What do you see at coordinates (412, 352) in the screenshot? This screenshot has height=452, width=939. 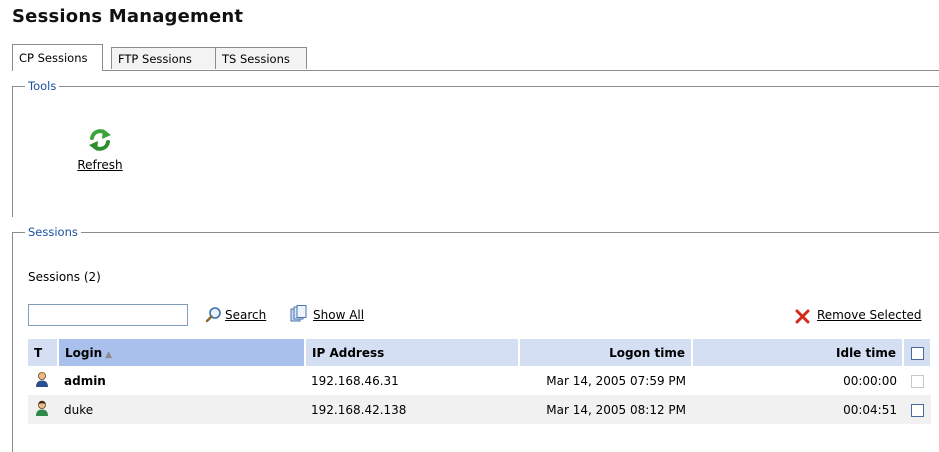 I see `column-header-ip-address: IP Address` at bounding box center [412, 352].